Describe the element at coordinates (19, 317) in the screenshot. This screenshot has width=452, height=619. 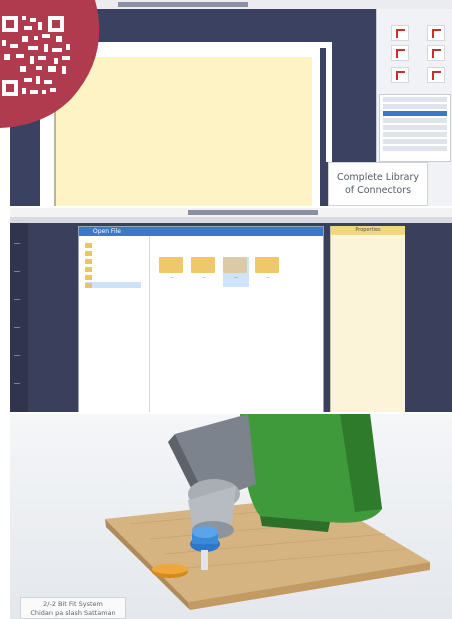
I see `vertical-ruler` at that location.